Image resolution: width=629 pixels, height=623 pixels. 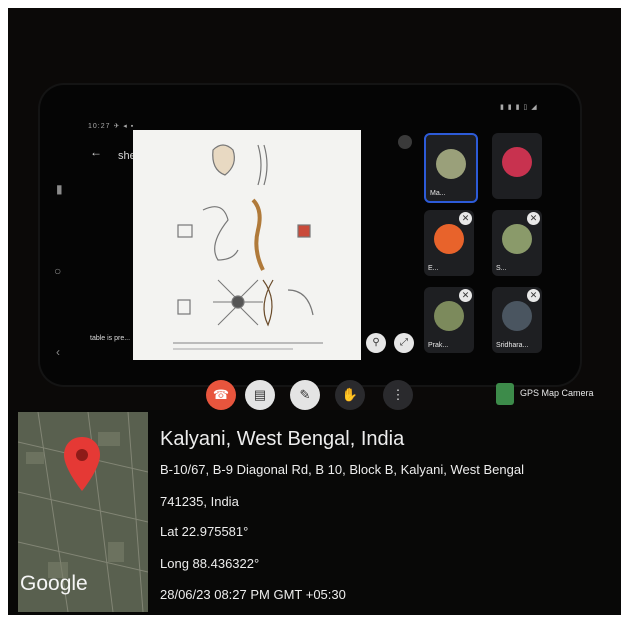 I want to click on datetime: 28/06/23 08:27 PM GMT +05:30, so click(x=253, y=594).